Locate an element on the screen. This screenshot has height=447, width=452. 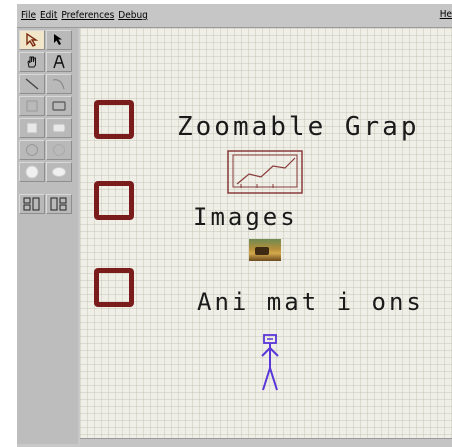
rounded-ellipse-icon is located at coordinates (59, 150).